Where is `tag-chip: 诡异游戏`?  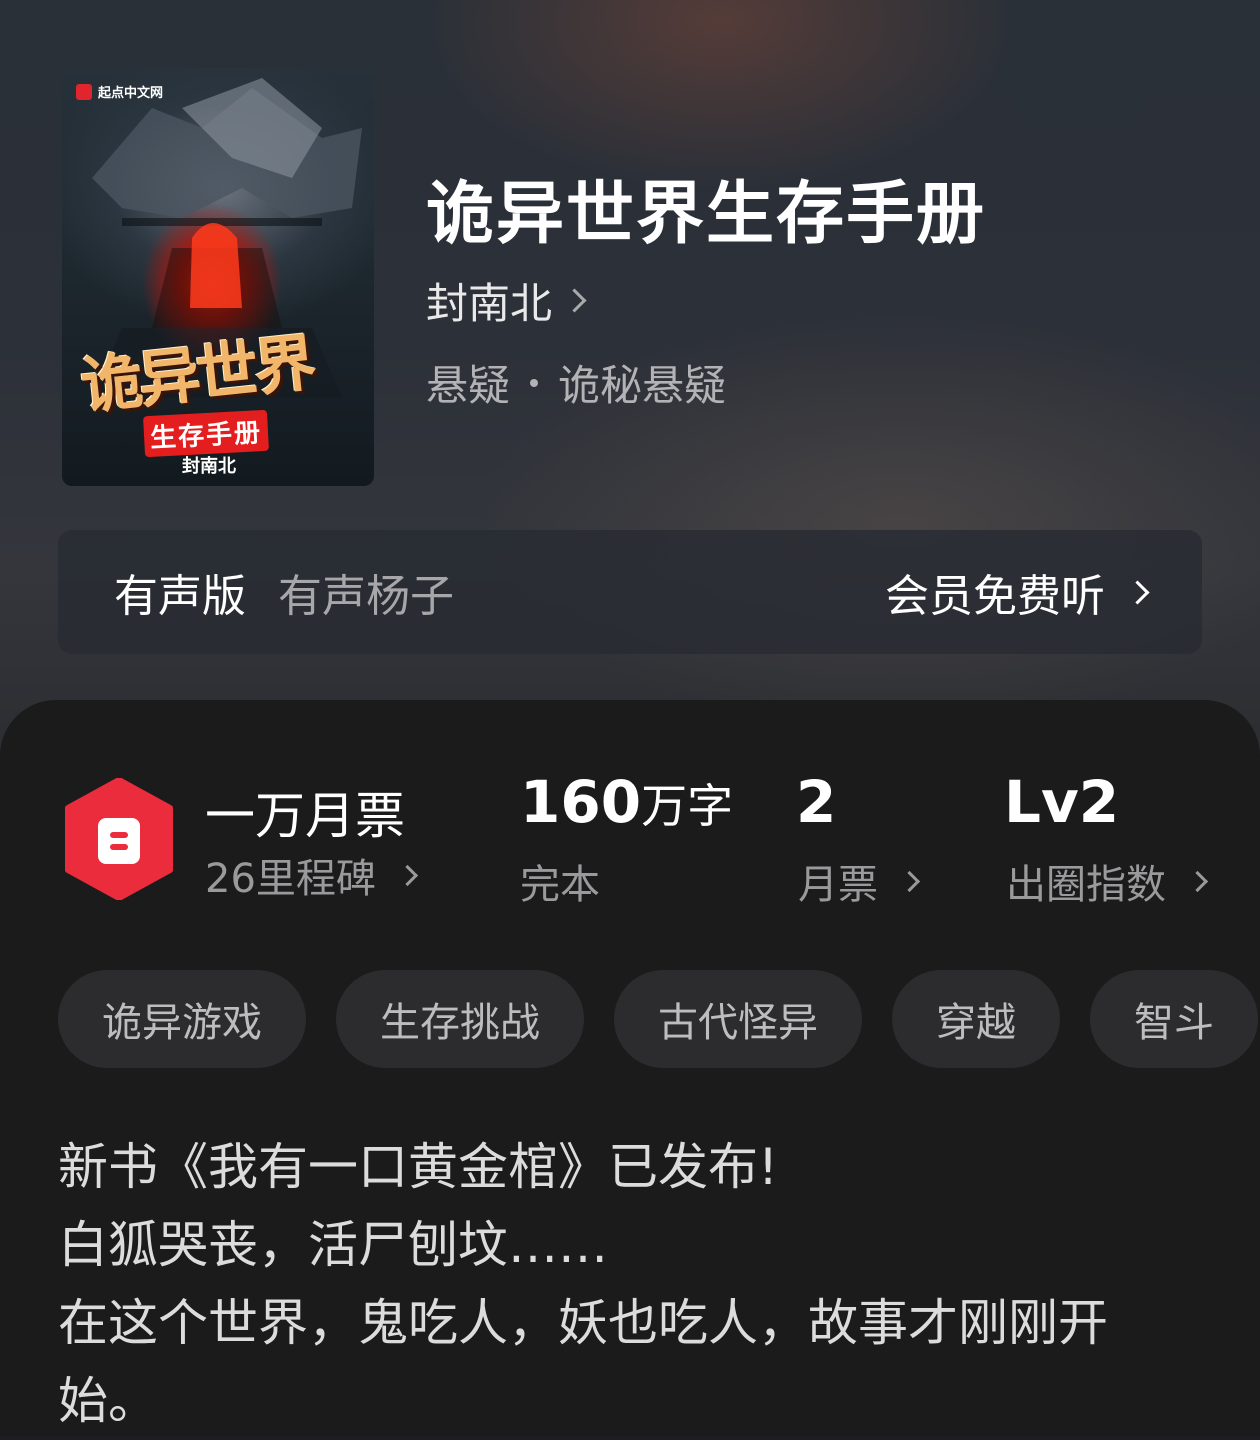
tag-chip: 诡异游戏 is located at coordinates (182, 1019).